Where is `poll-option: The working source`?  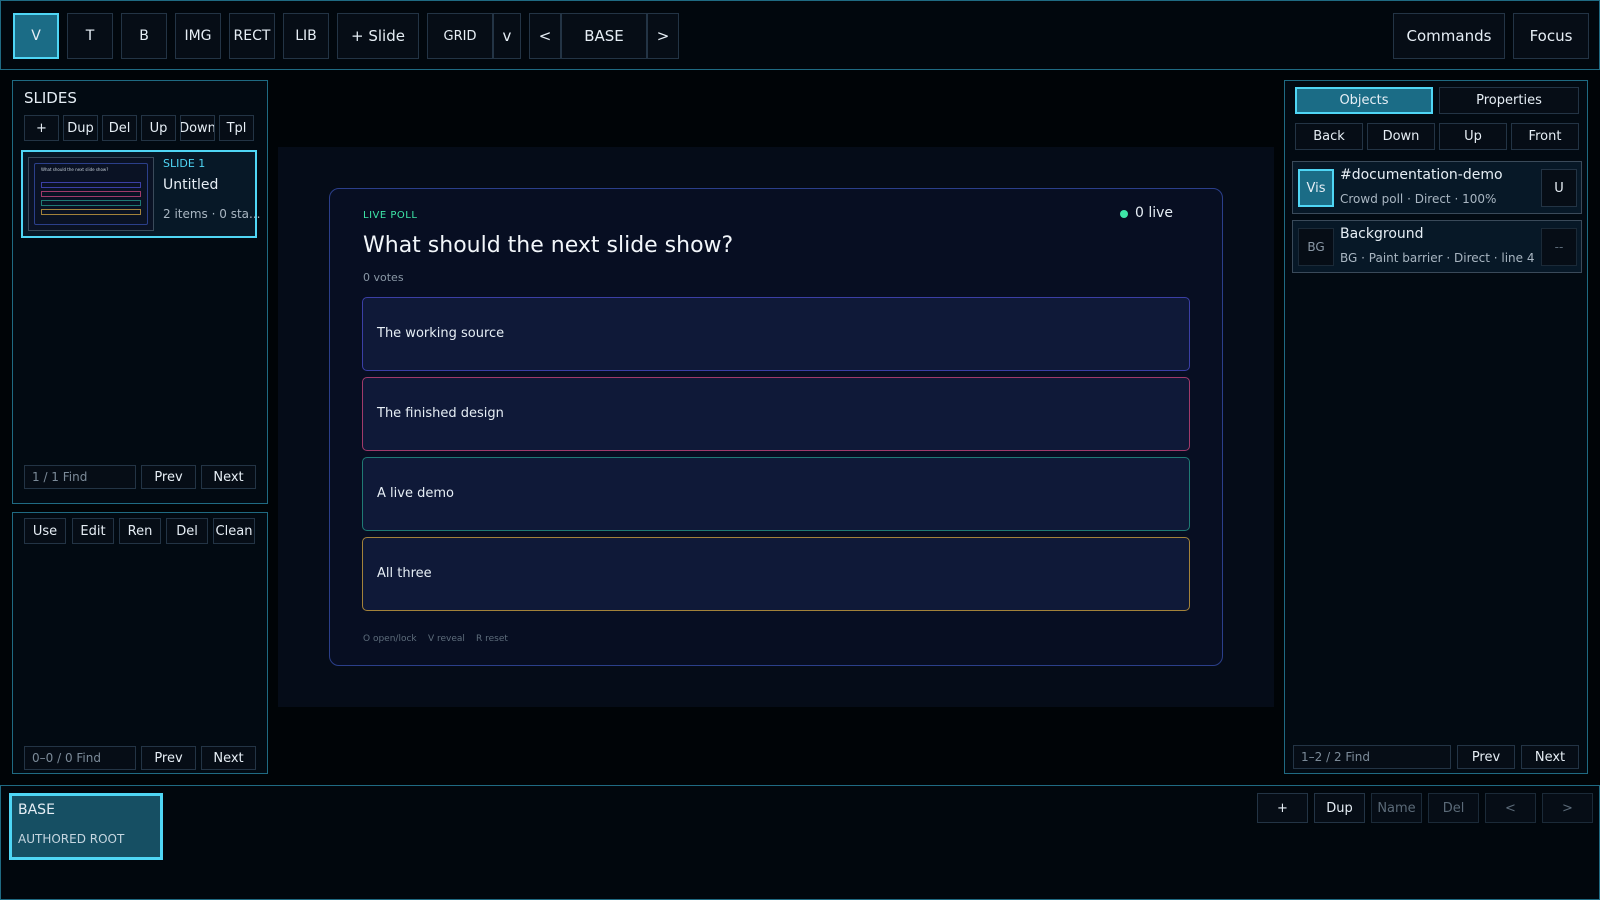 poll-option: The working source is located at coordinates (776, 334).